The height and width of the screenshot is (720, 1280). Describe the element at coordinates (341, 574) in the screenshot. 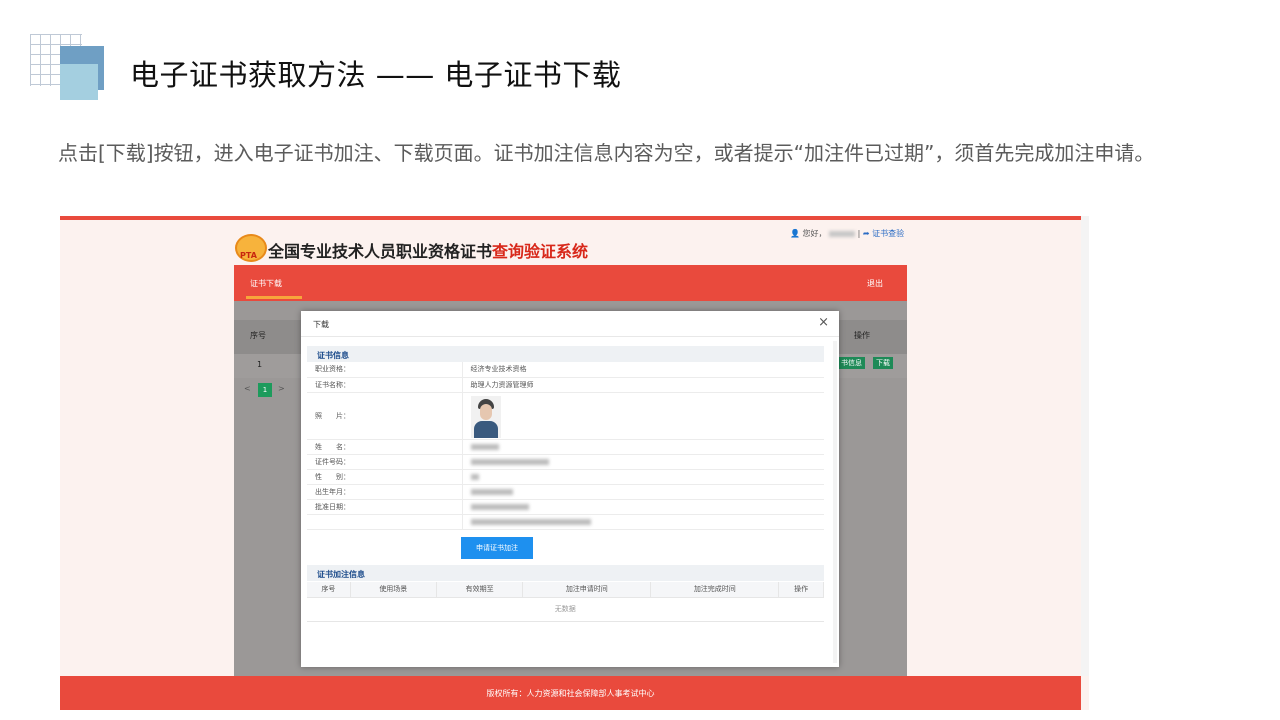

I see `addendum-heading: 证书加注信息` at that location.